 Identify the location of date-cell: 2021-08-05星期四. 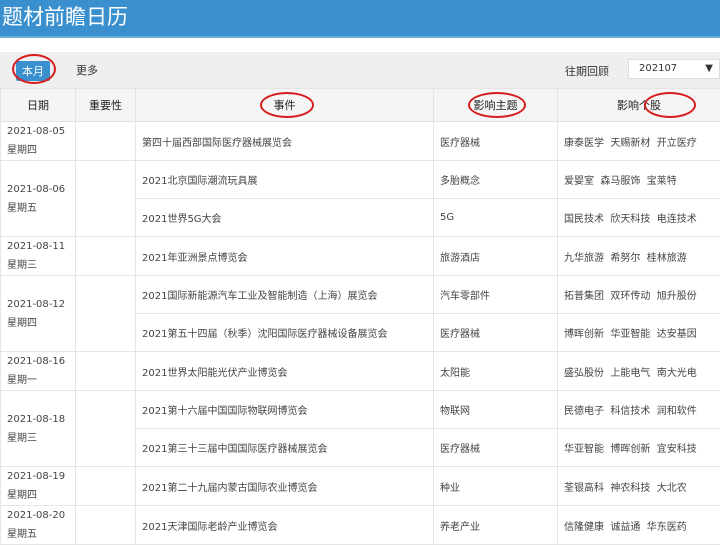
(38, 141).